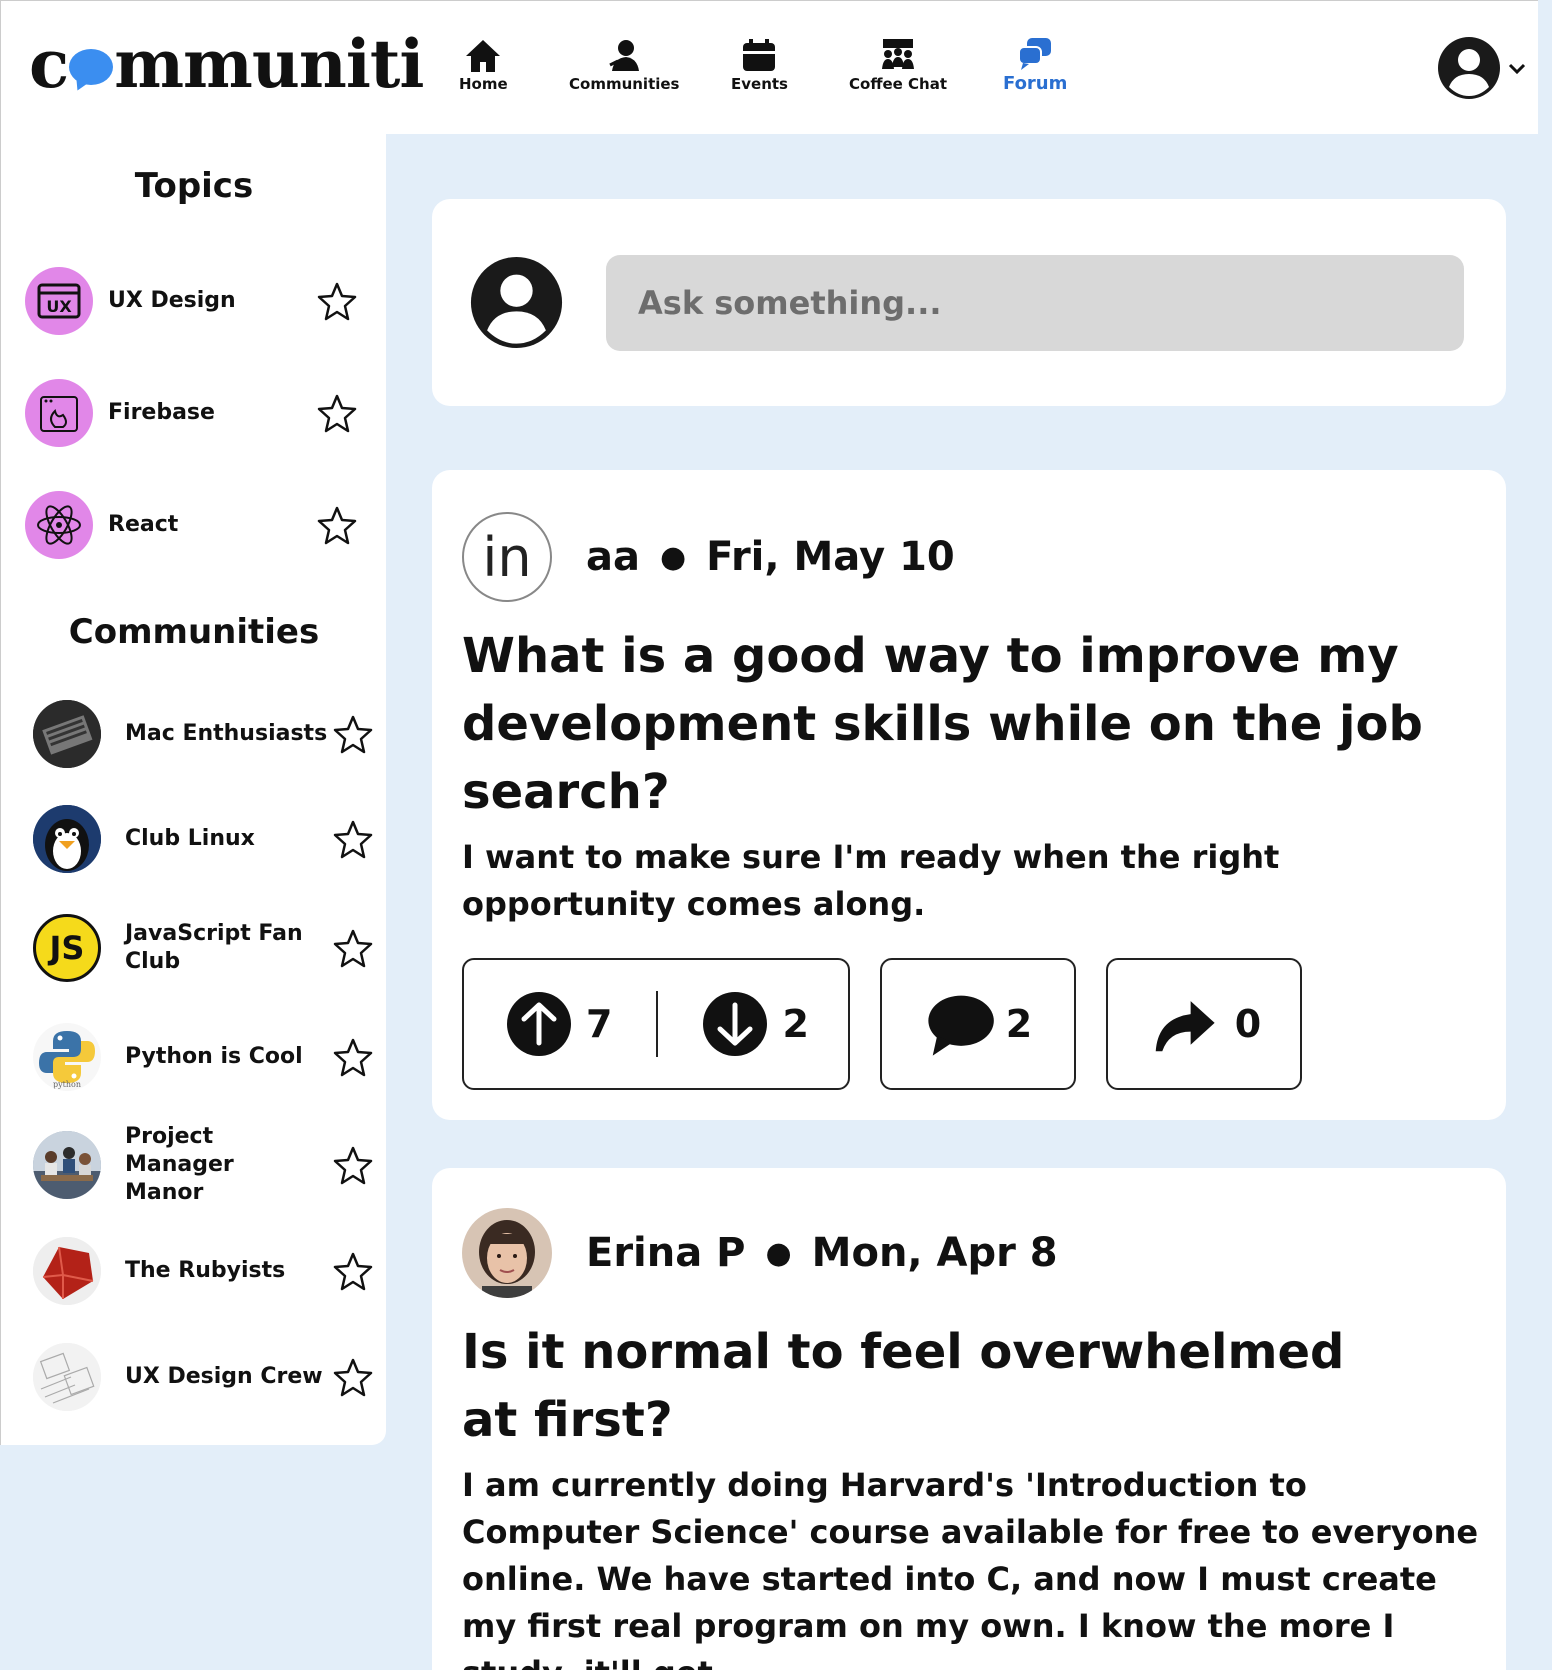 Image resolution: width=1552 pixels, height=1670 pixels. What do you see at coordinates (194, 1164) in the screenshot?
I see `community-item: Project Manager Manor` at bounding box center [194, 1164].